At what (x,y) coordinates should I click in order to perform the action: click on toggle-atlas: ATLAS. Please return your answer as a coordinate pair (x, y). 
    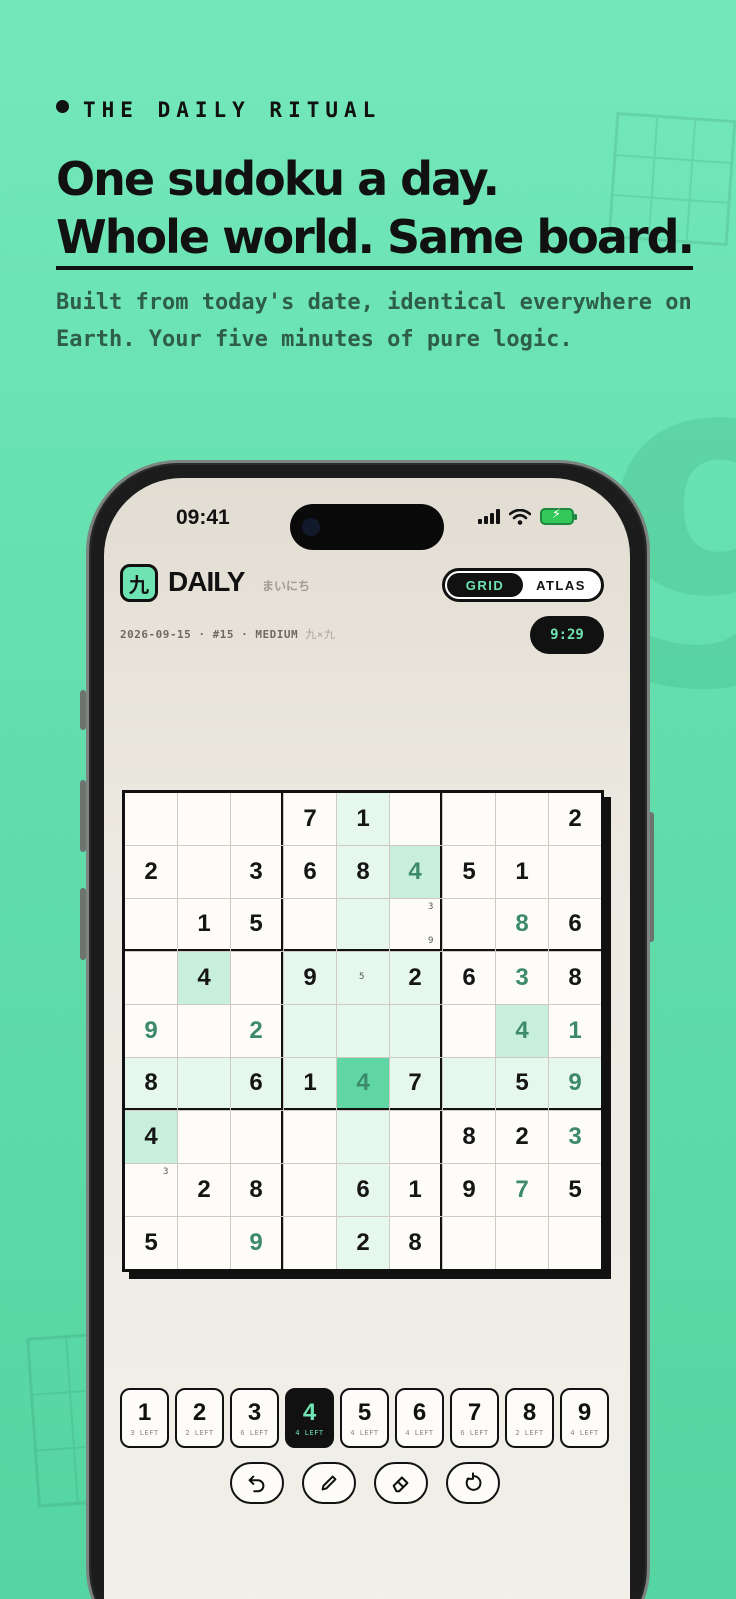
    Looking at the image, I should click on (561, 585).